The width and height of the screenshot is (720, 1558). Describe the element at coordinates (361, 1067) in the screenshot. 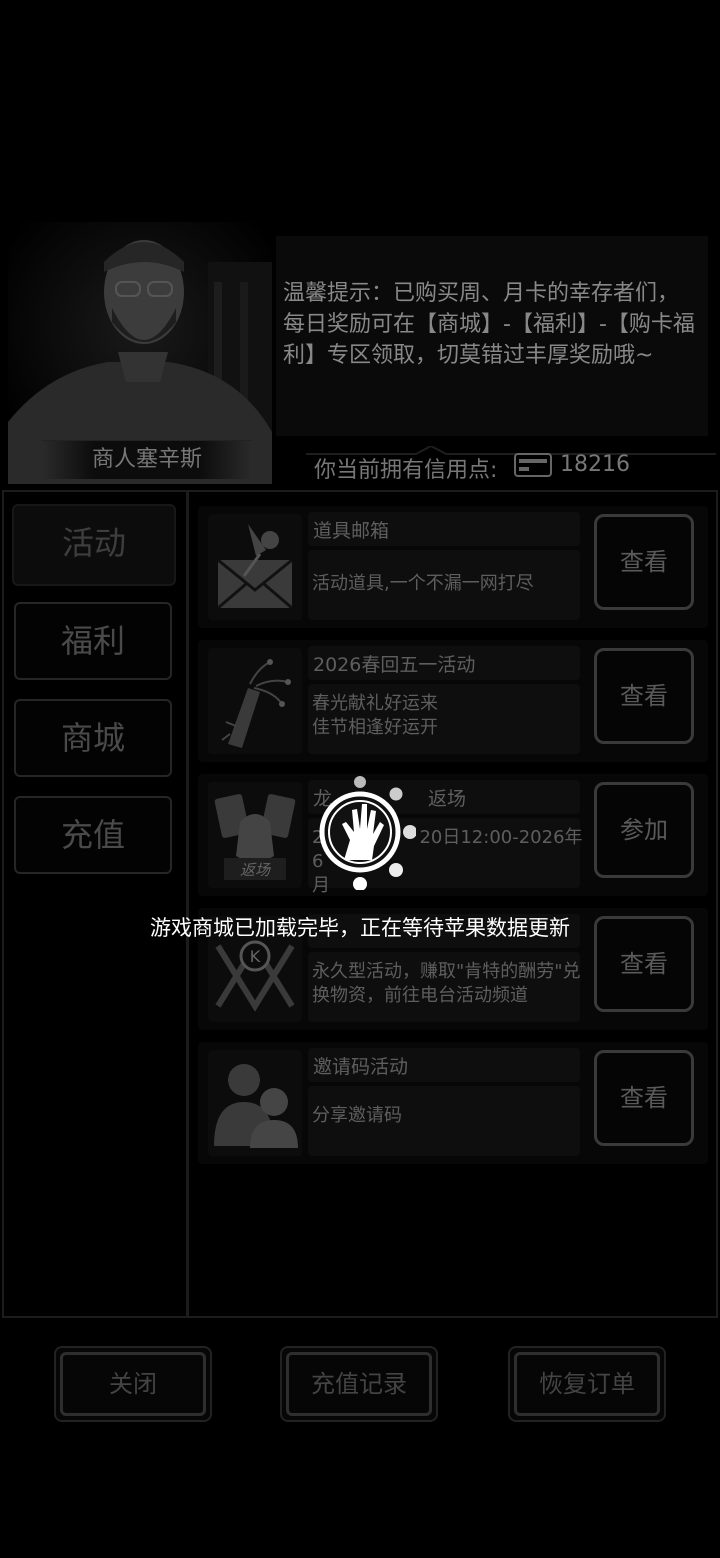

I see `row-title: 邀请码活动` at that location.